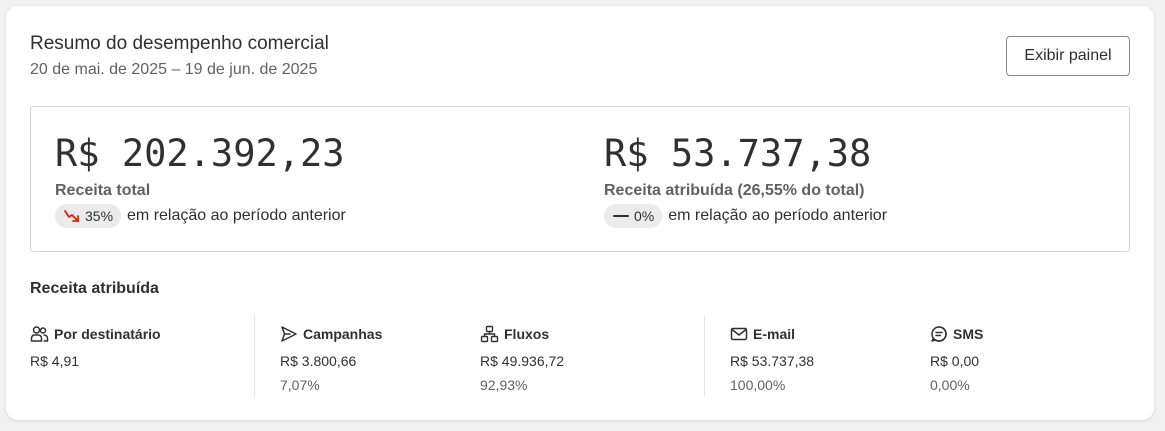 The image size is (1165, 431). What do you see at coordinates (318, 361) in the screenshot?
I see `stat-value: R$ 3.800,66` at bounding box center [318, 361].